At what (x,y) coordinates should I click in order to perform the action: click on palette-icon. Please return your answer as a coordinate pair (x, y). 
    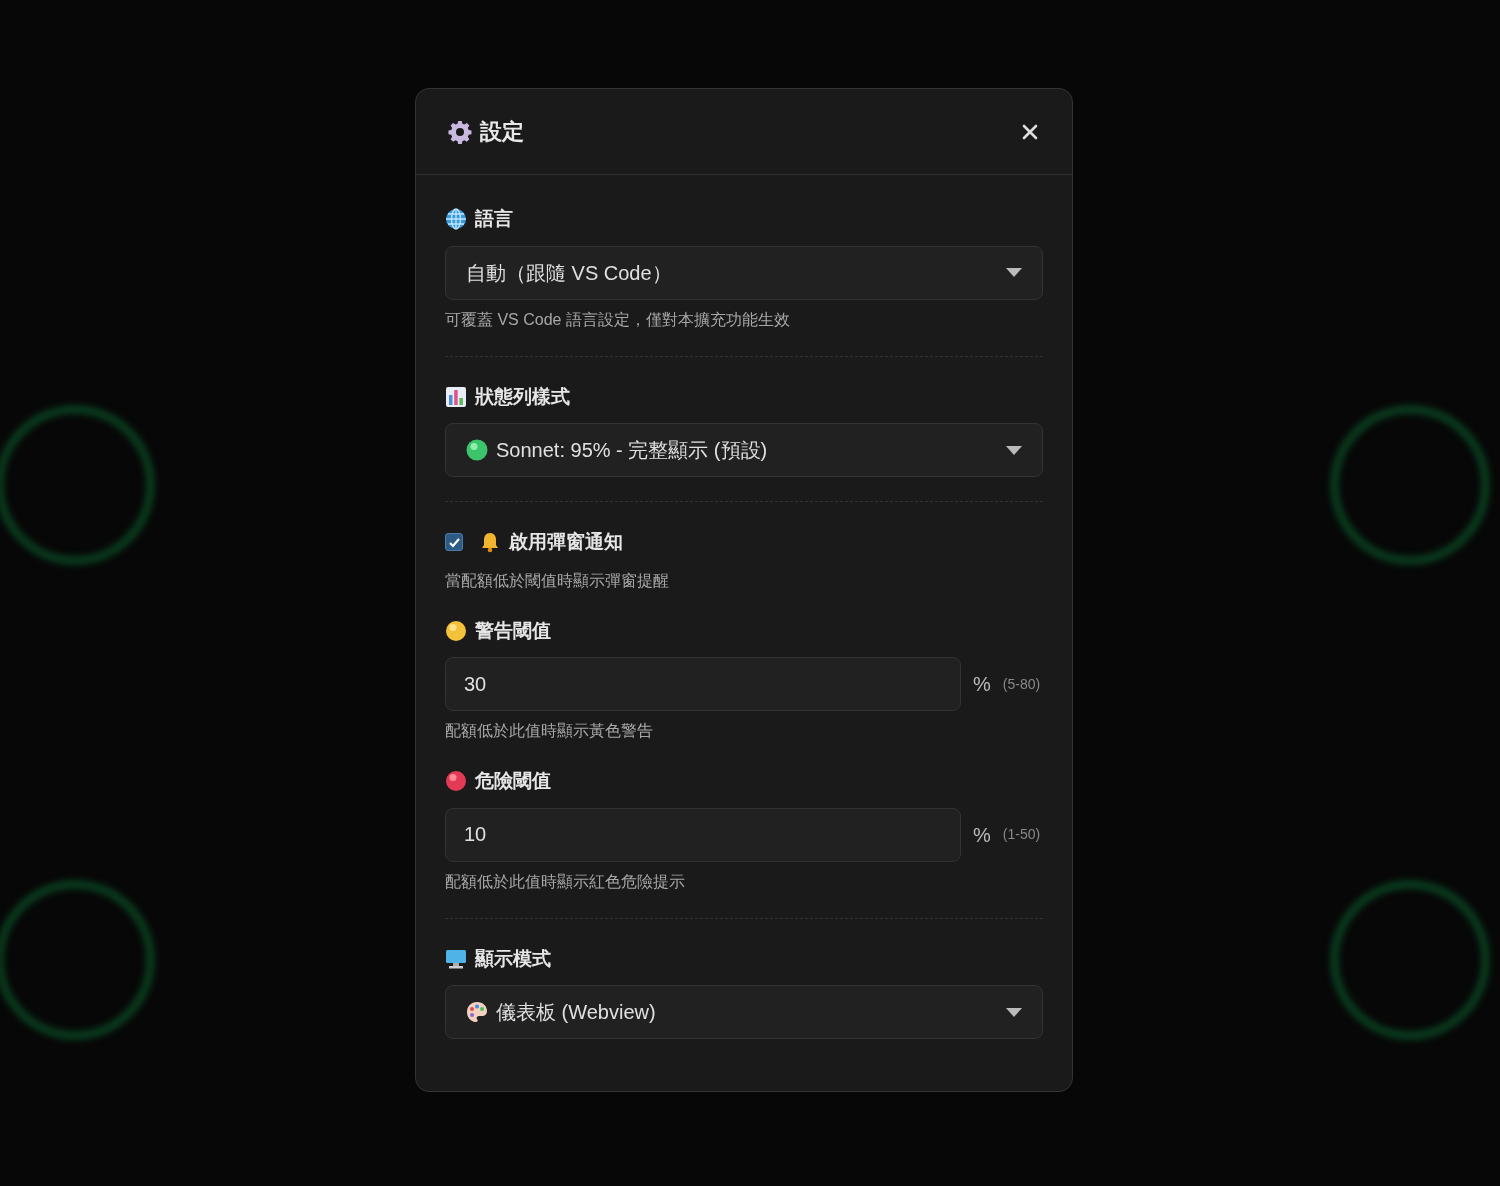
    Looking at the image, I should click on (477, 1012).